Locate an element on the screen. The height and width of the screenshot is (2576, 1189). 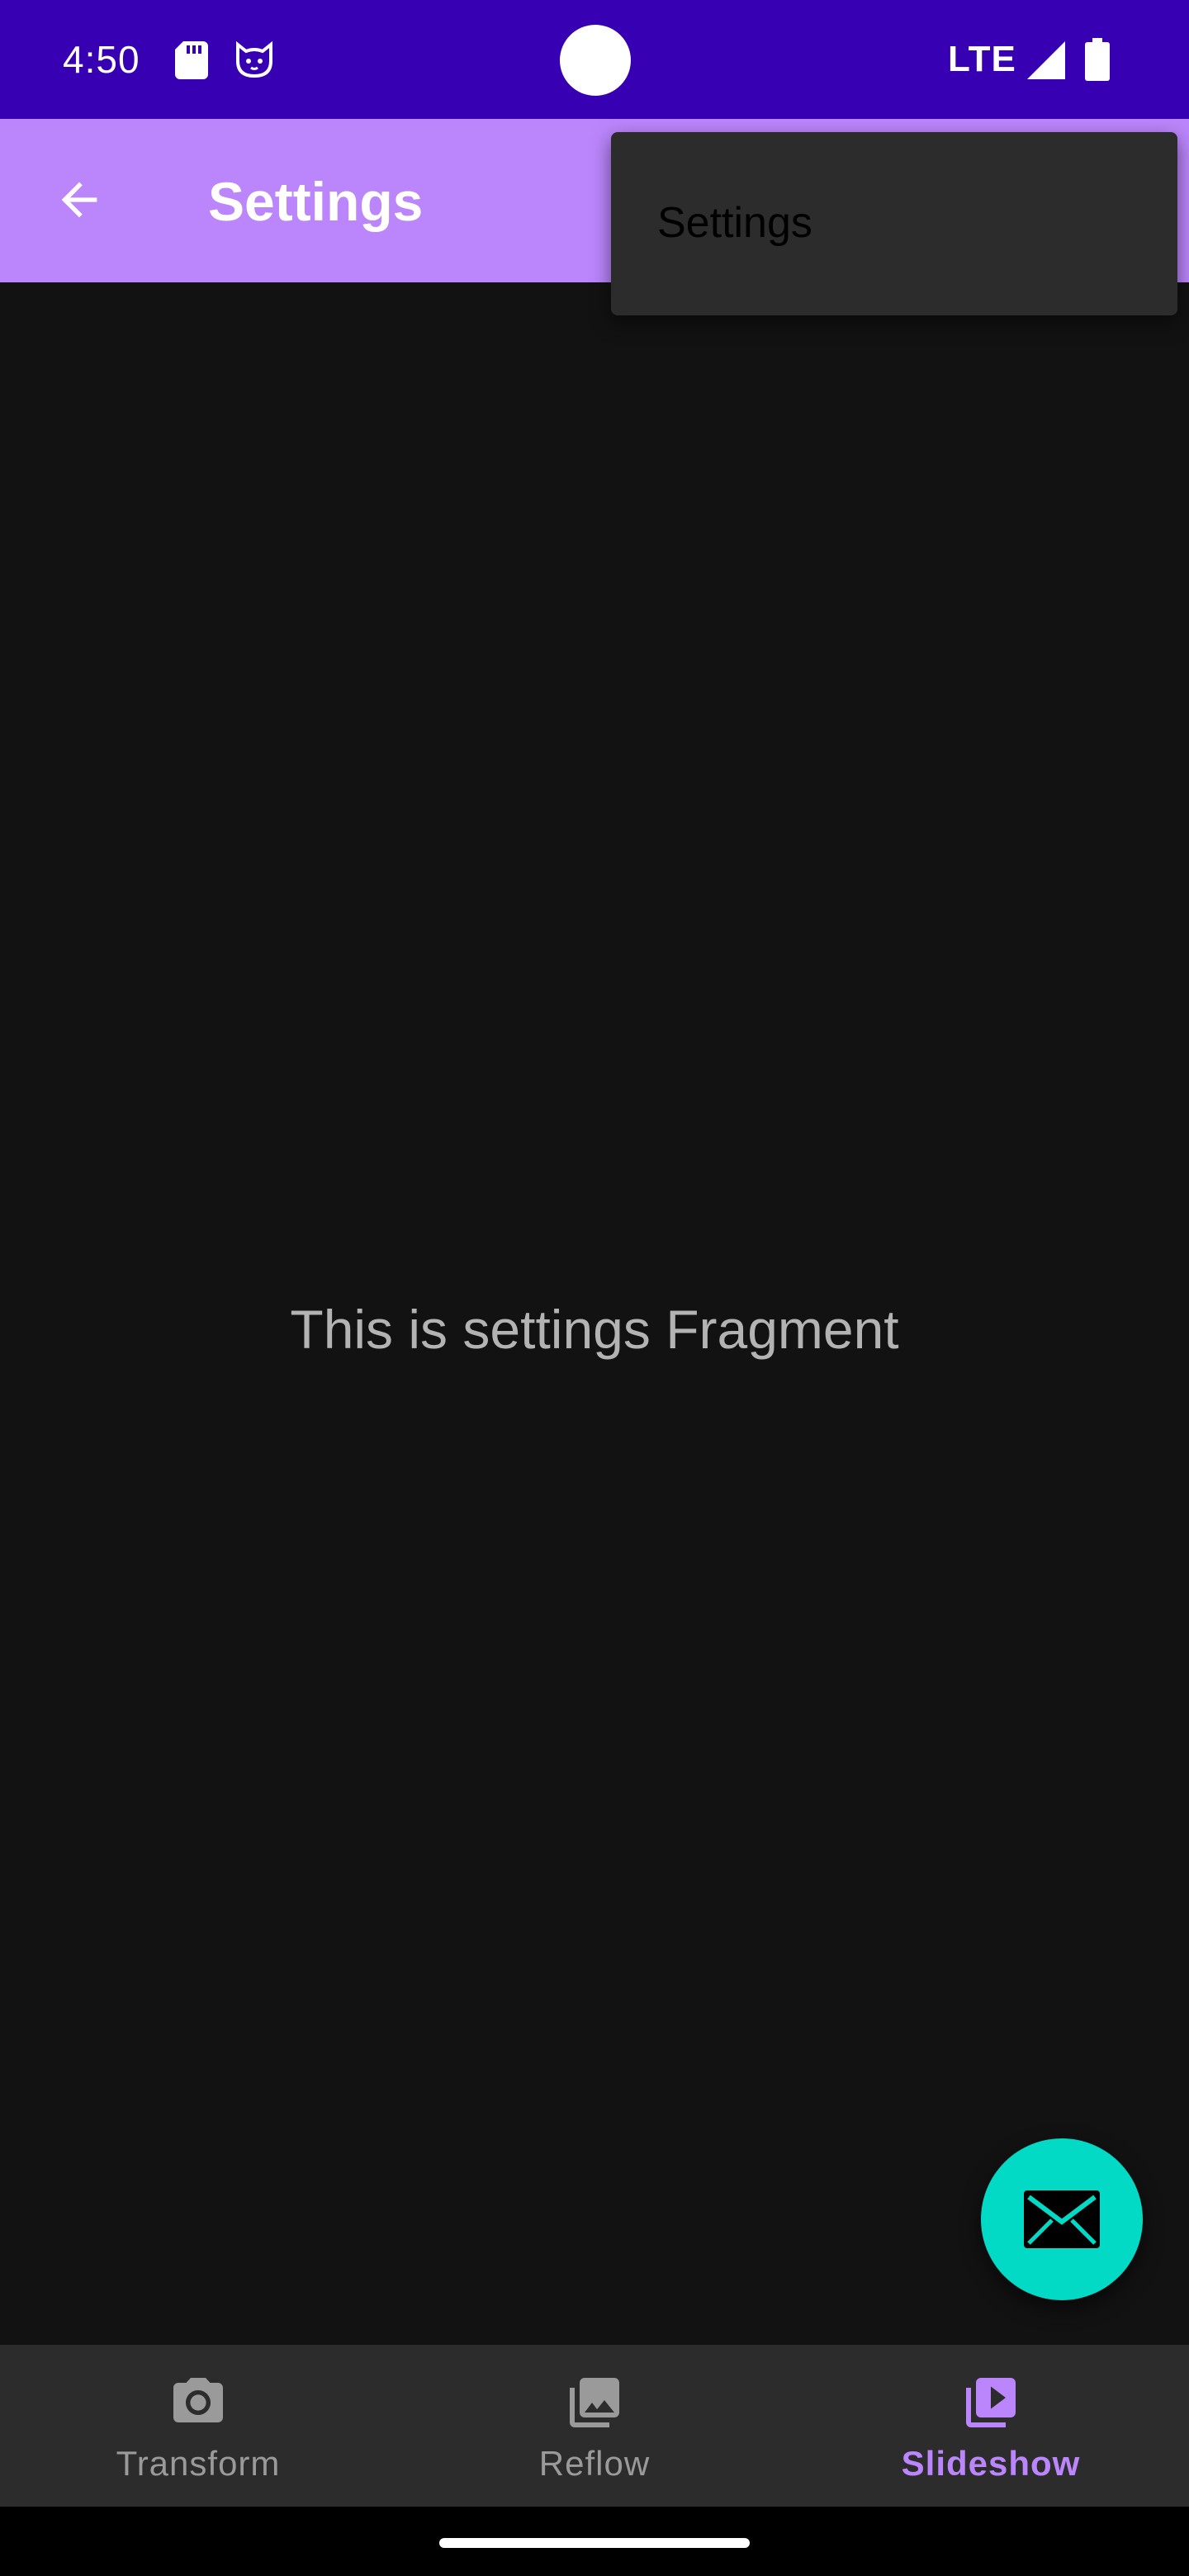
nav-label-reflow: Reflow is located at coordinates (594, 2463).